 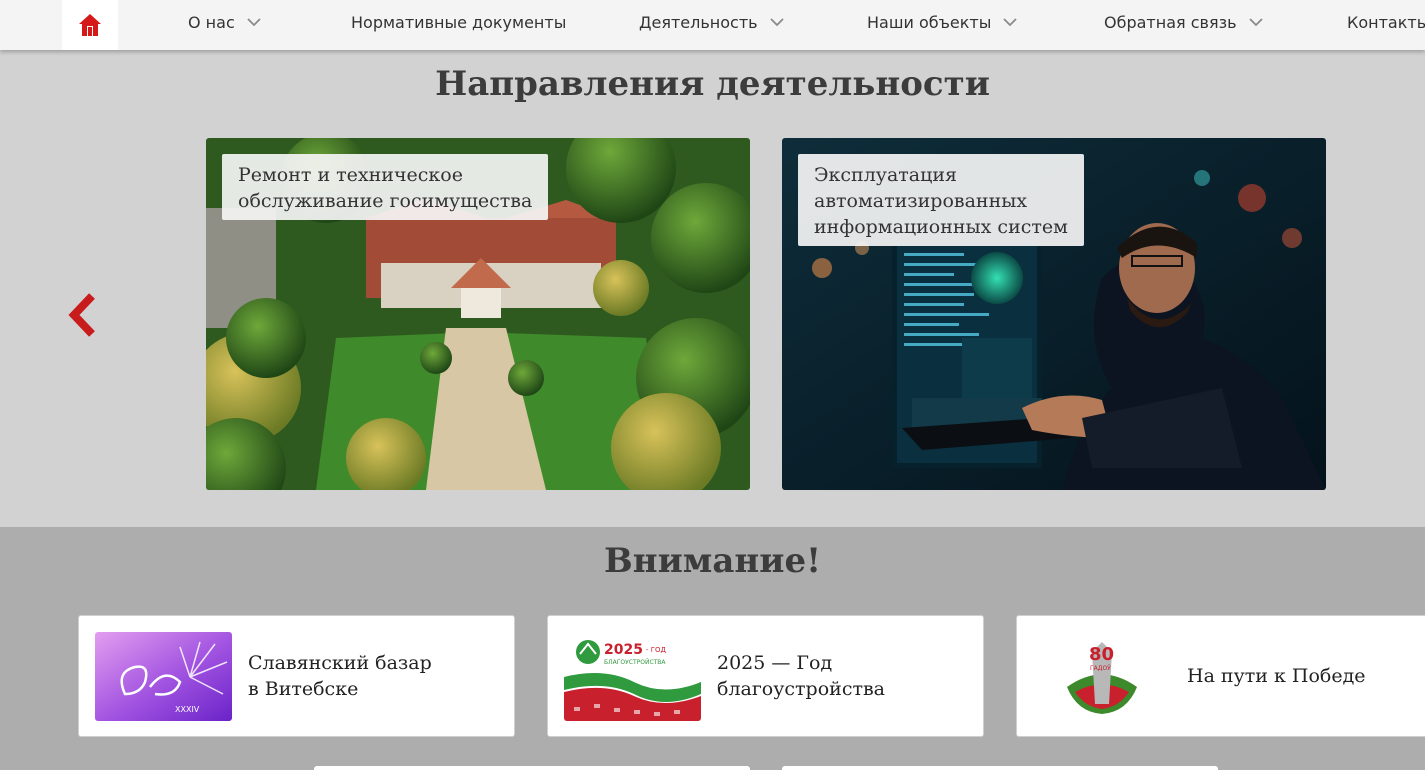 I want to click on nav-item-activity: Деятельность, so click(x=711, y=22).